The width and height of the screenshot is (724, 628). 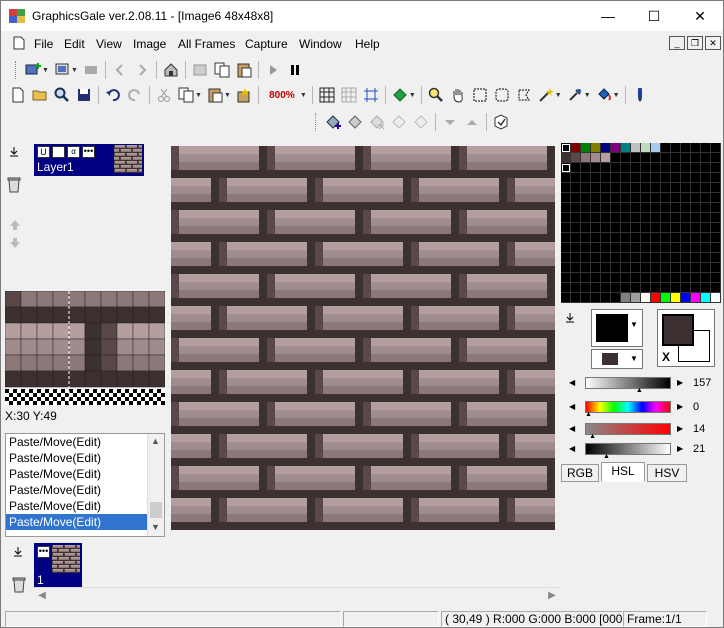 What do you see at coordinates (15, 225) in the screenshot?
I see `layer-up-icon` at bounding box center [15, 225].